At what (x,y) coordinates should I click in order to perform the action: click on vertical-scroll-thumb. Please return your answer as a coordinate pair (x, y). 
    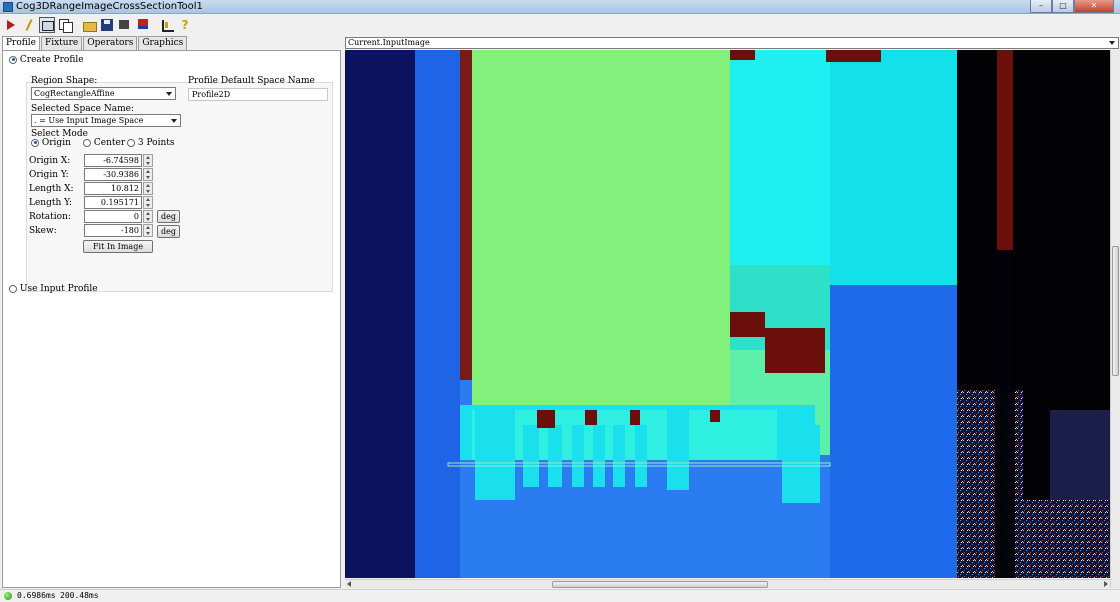
    Looking at the image, I should click on (1115, 311).